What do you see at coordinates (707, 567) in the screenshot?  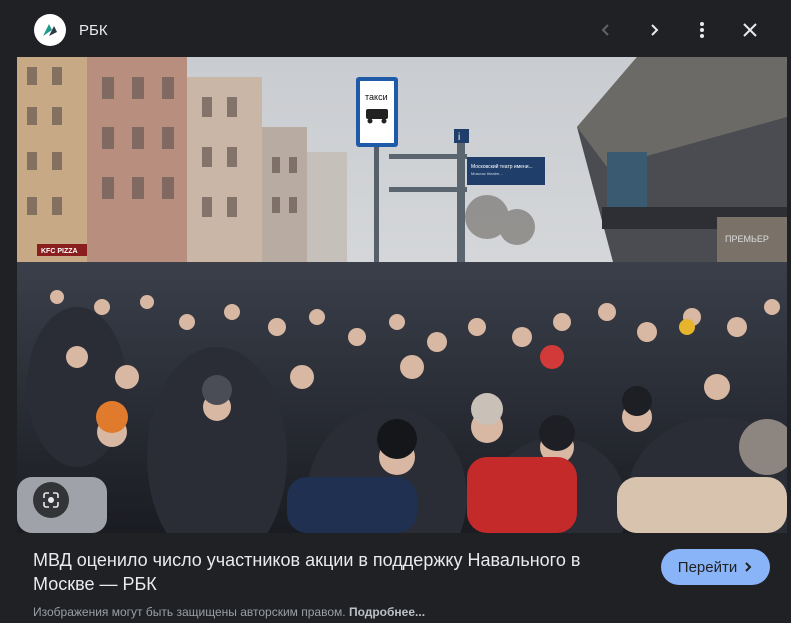 I see `visit-button-label: Перейти` at bounding box center [707, 567].